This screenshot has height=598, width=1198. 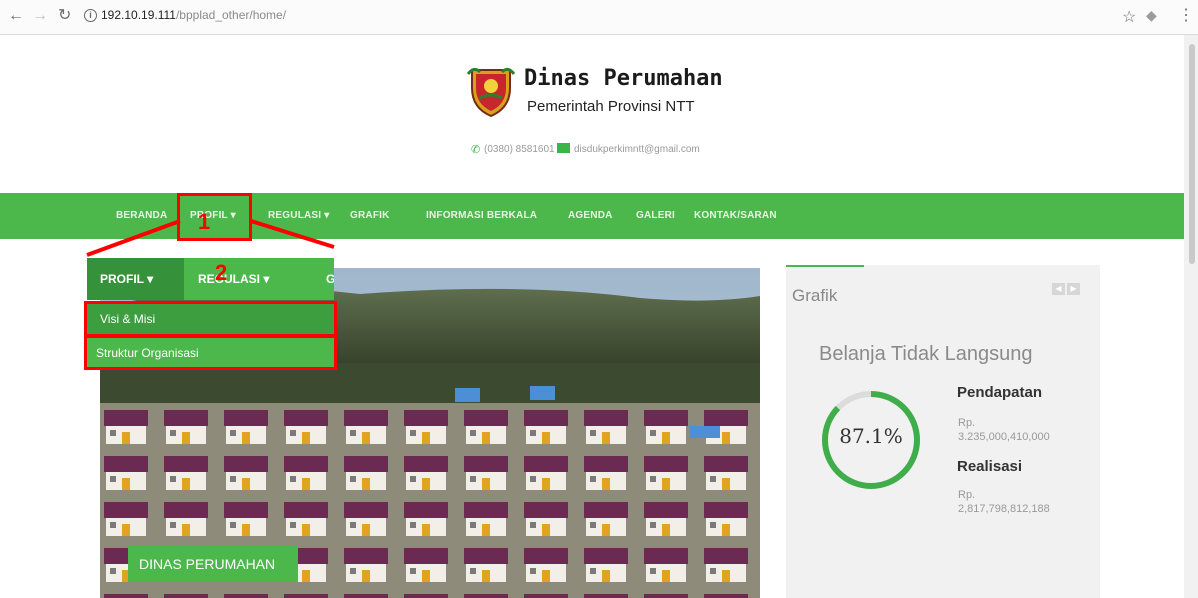 What do you see at coordinates (210, 319) in the screenshot?
I see `callout-box-visi-misi` at bounding box center [210, 319].